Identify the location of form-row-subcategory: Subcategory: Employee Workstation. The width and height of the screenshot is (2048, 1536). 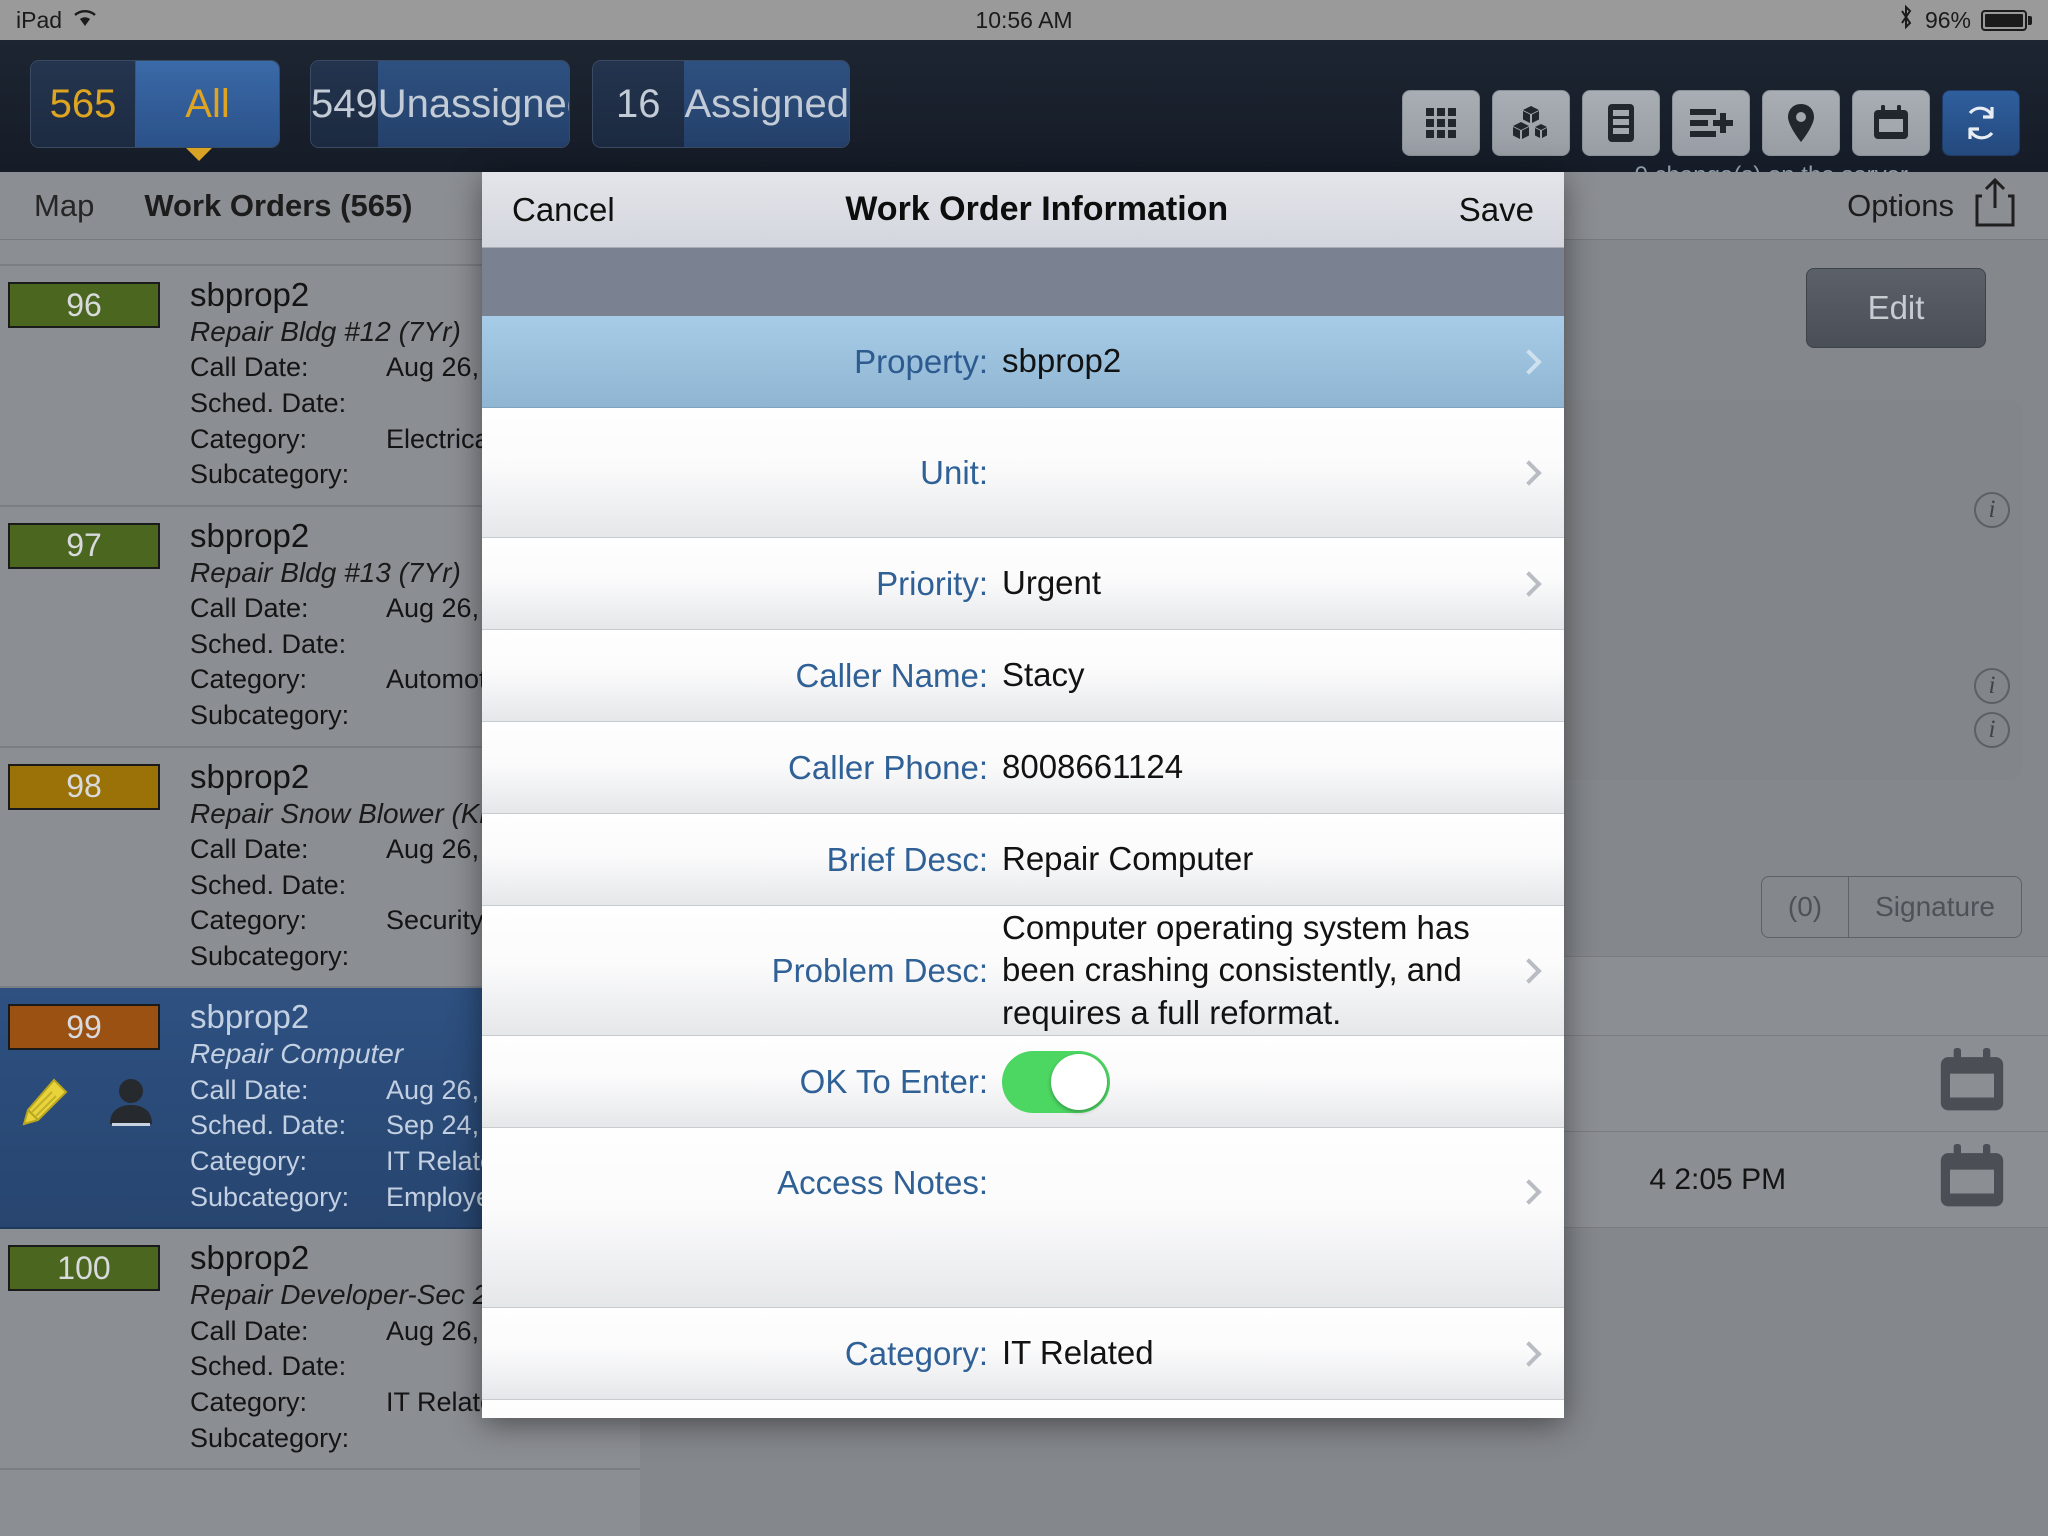
(1023, 1409).